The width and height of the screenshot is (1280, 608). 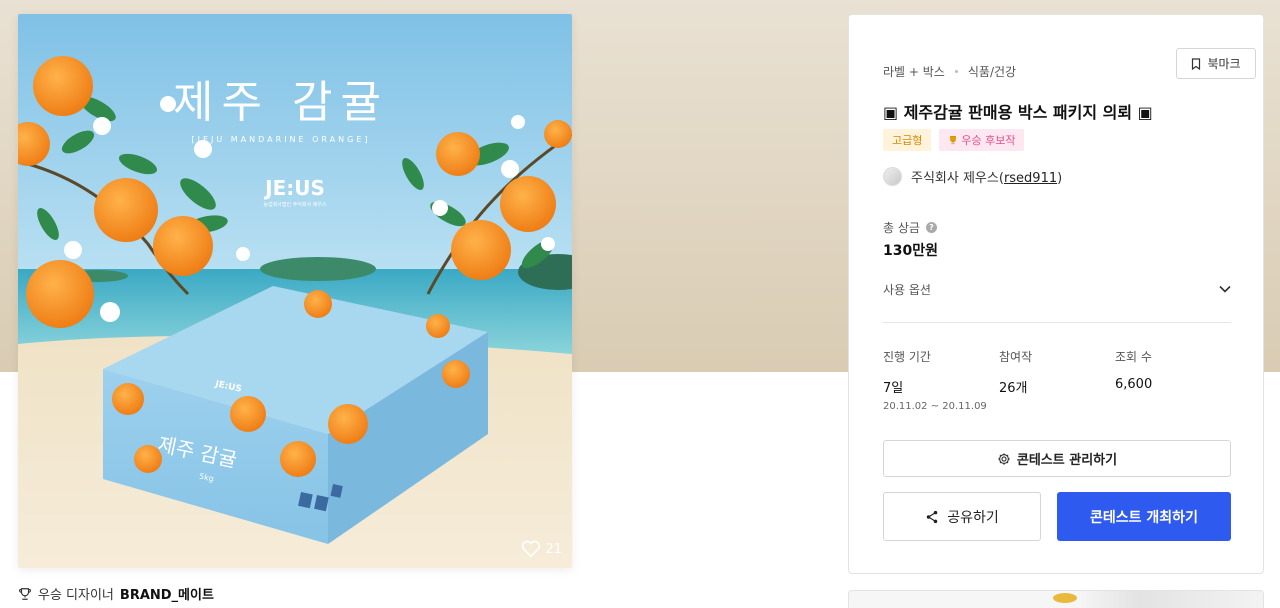 I want to click on brand-logo: JE:US, so click(x=294, y=188).